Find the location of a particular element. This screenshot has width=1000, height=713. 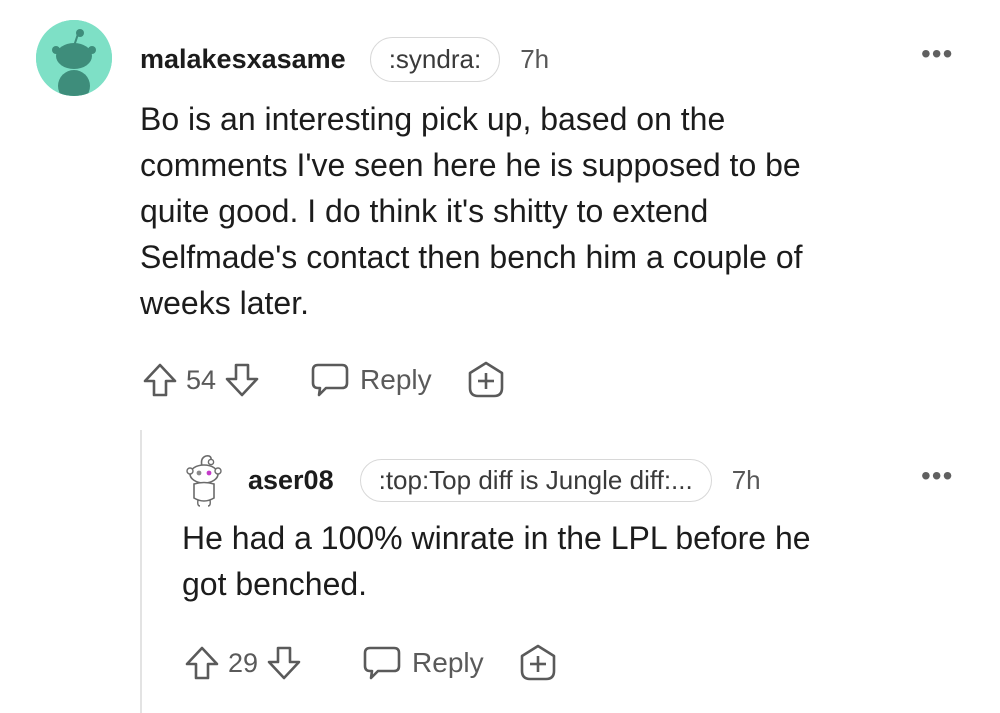

username: aser08 is located at coordinates (291, 480).